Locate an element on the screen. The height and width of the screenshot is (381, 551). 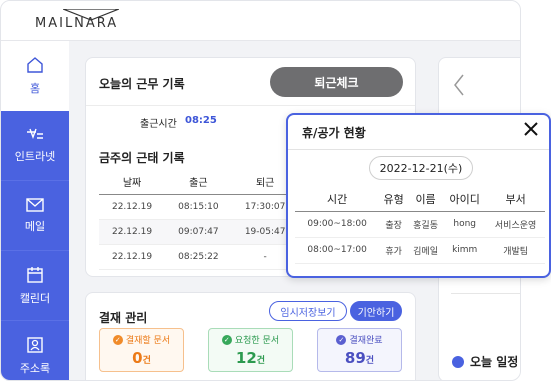
logo-text: MAILNARA is located at coordinates (77, 23).